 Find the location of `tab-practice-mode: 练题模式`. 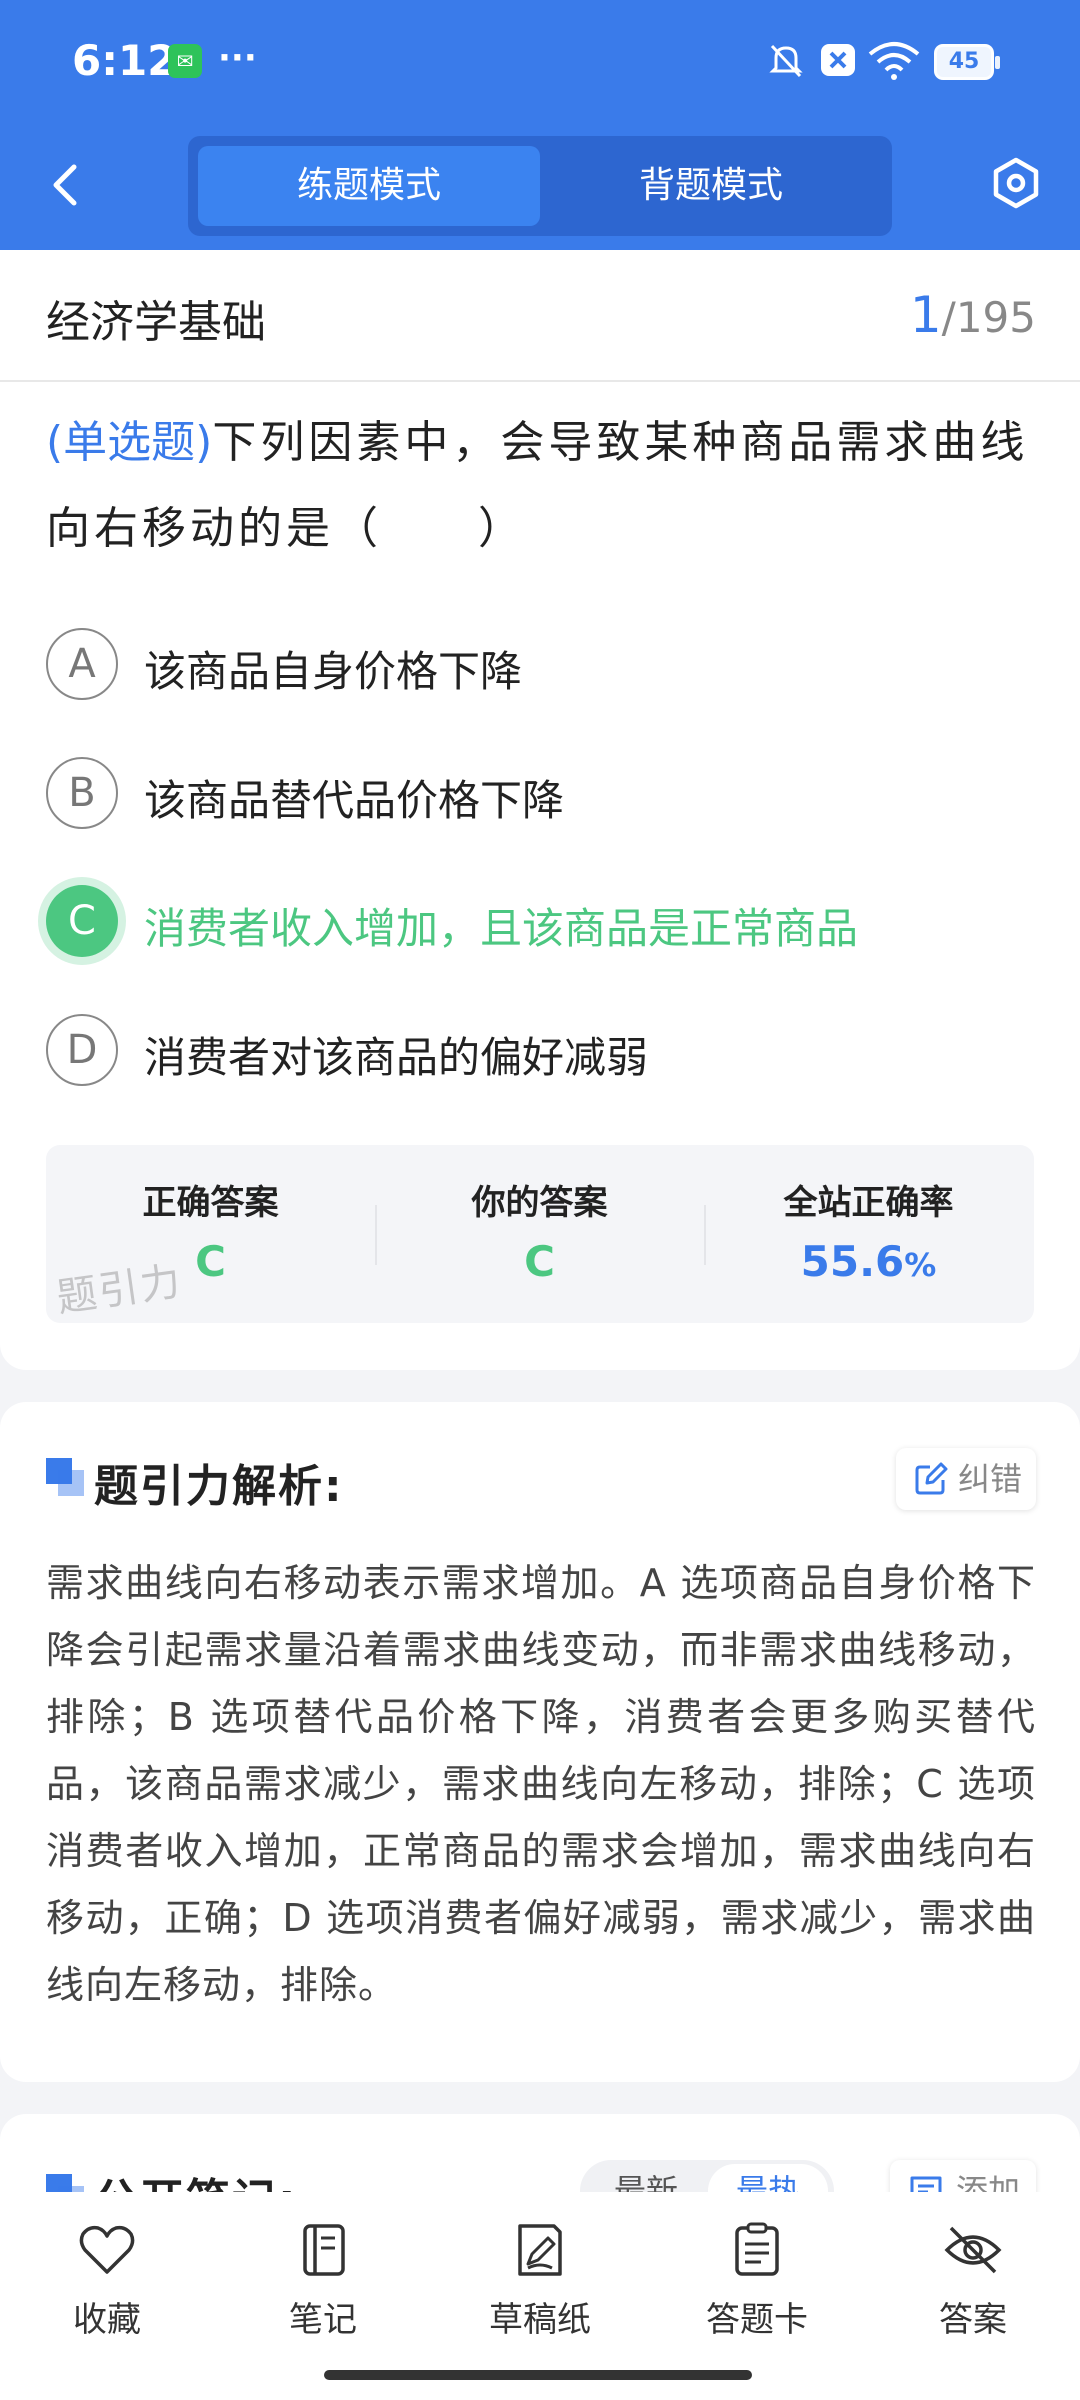

tab-practice-mode: 练题模式 is located at coordinates (369, 186).